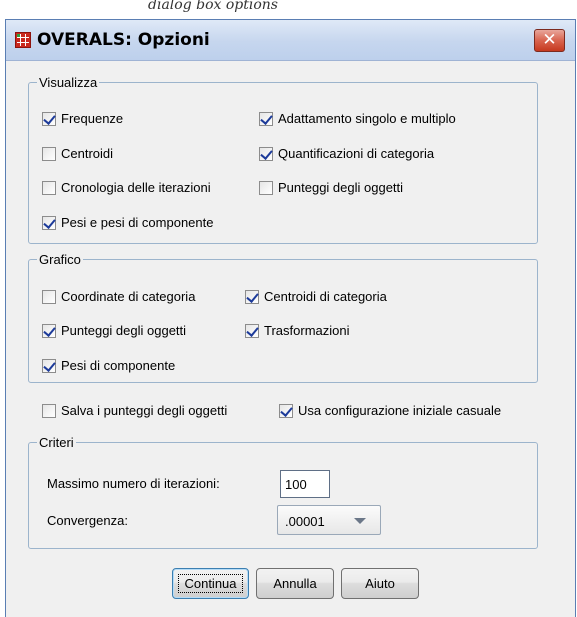  I want to click on checkbox-cronologia: Cronologia delle iterazioni, so click(126, 187).